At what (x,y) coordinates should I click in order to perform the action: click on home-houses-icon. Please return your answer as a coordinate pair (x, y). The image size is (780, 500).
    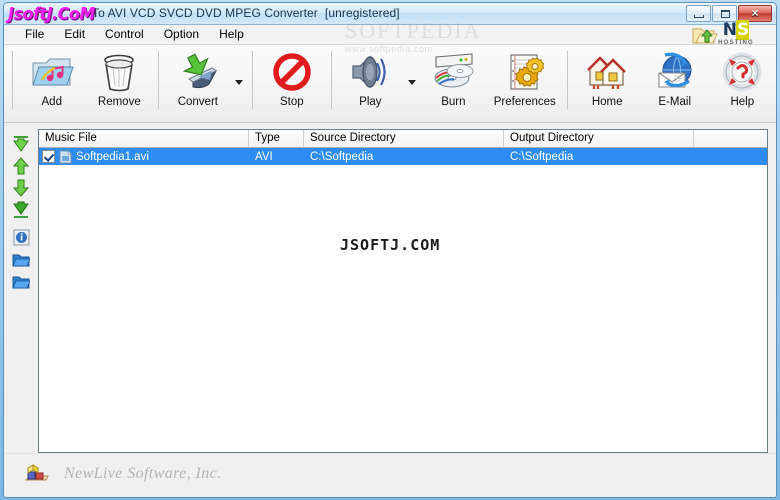
    Looking at the image, I should click on (607, 72).